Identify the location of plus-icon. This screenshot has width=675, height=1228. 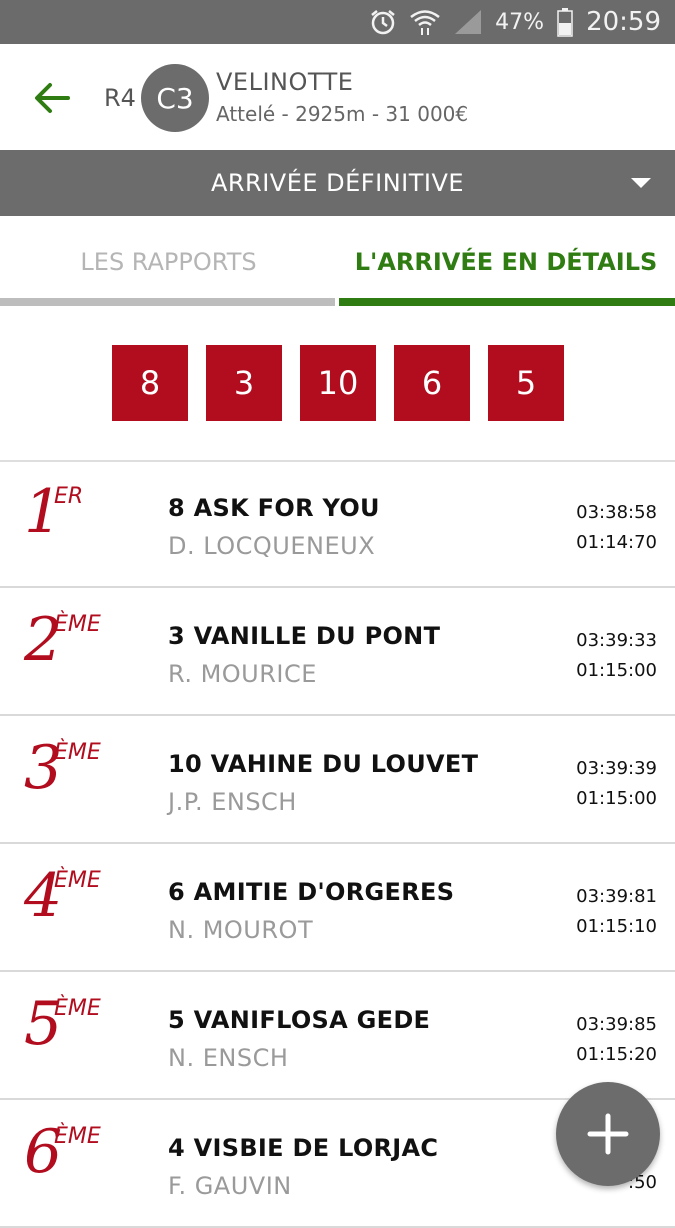
(608, 1134).